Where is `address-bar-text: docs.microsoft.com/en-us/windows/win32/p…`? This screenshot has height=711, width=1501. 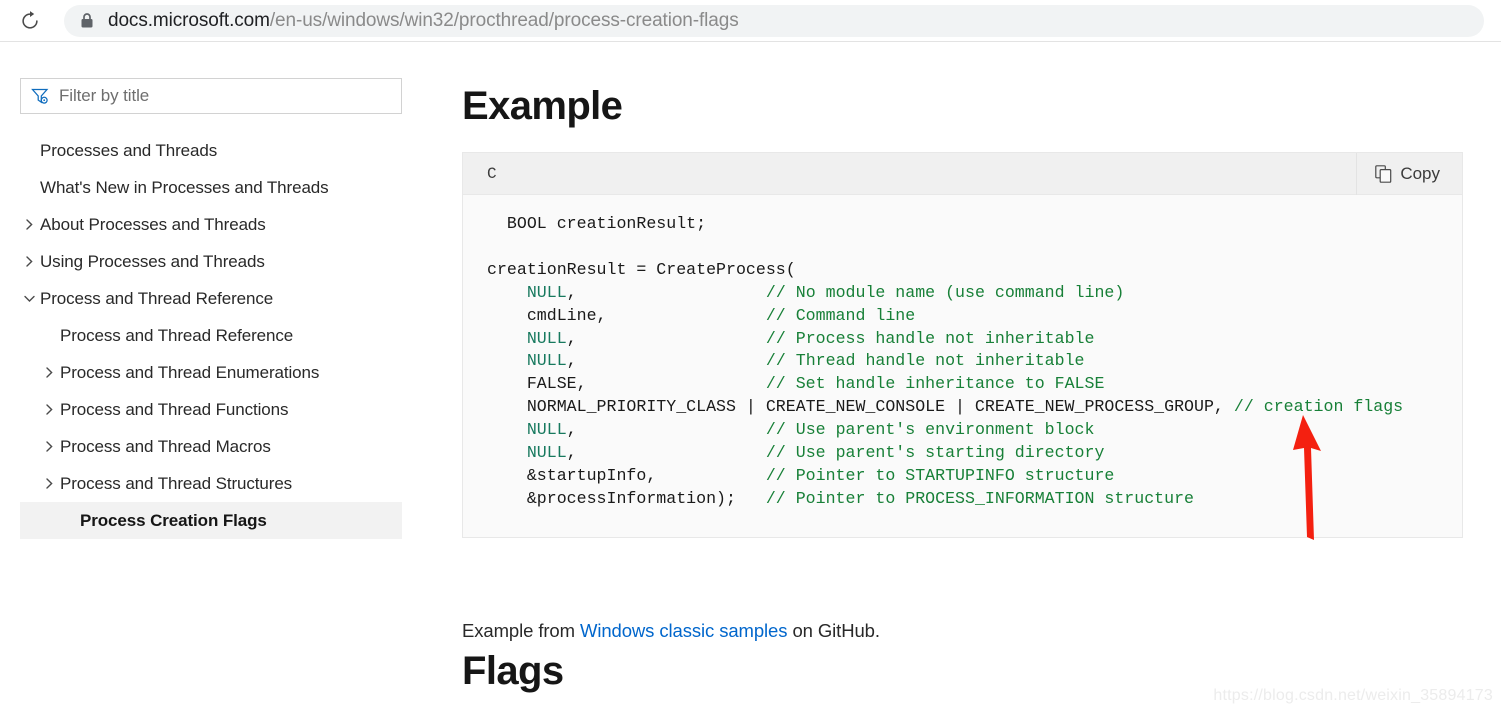 address-bar-text: docs.microsoft.com/en-us/windows/win32/p… is located at coordinates (423, 21).